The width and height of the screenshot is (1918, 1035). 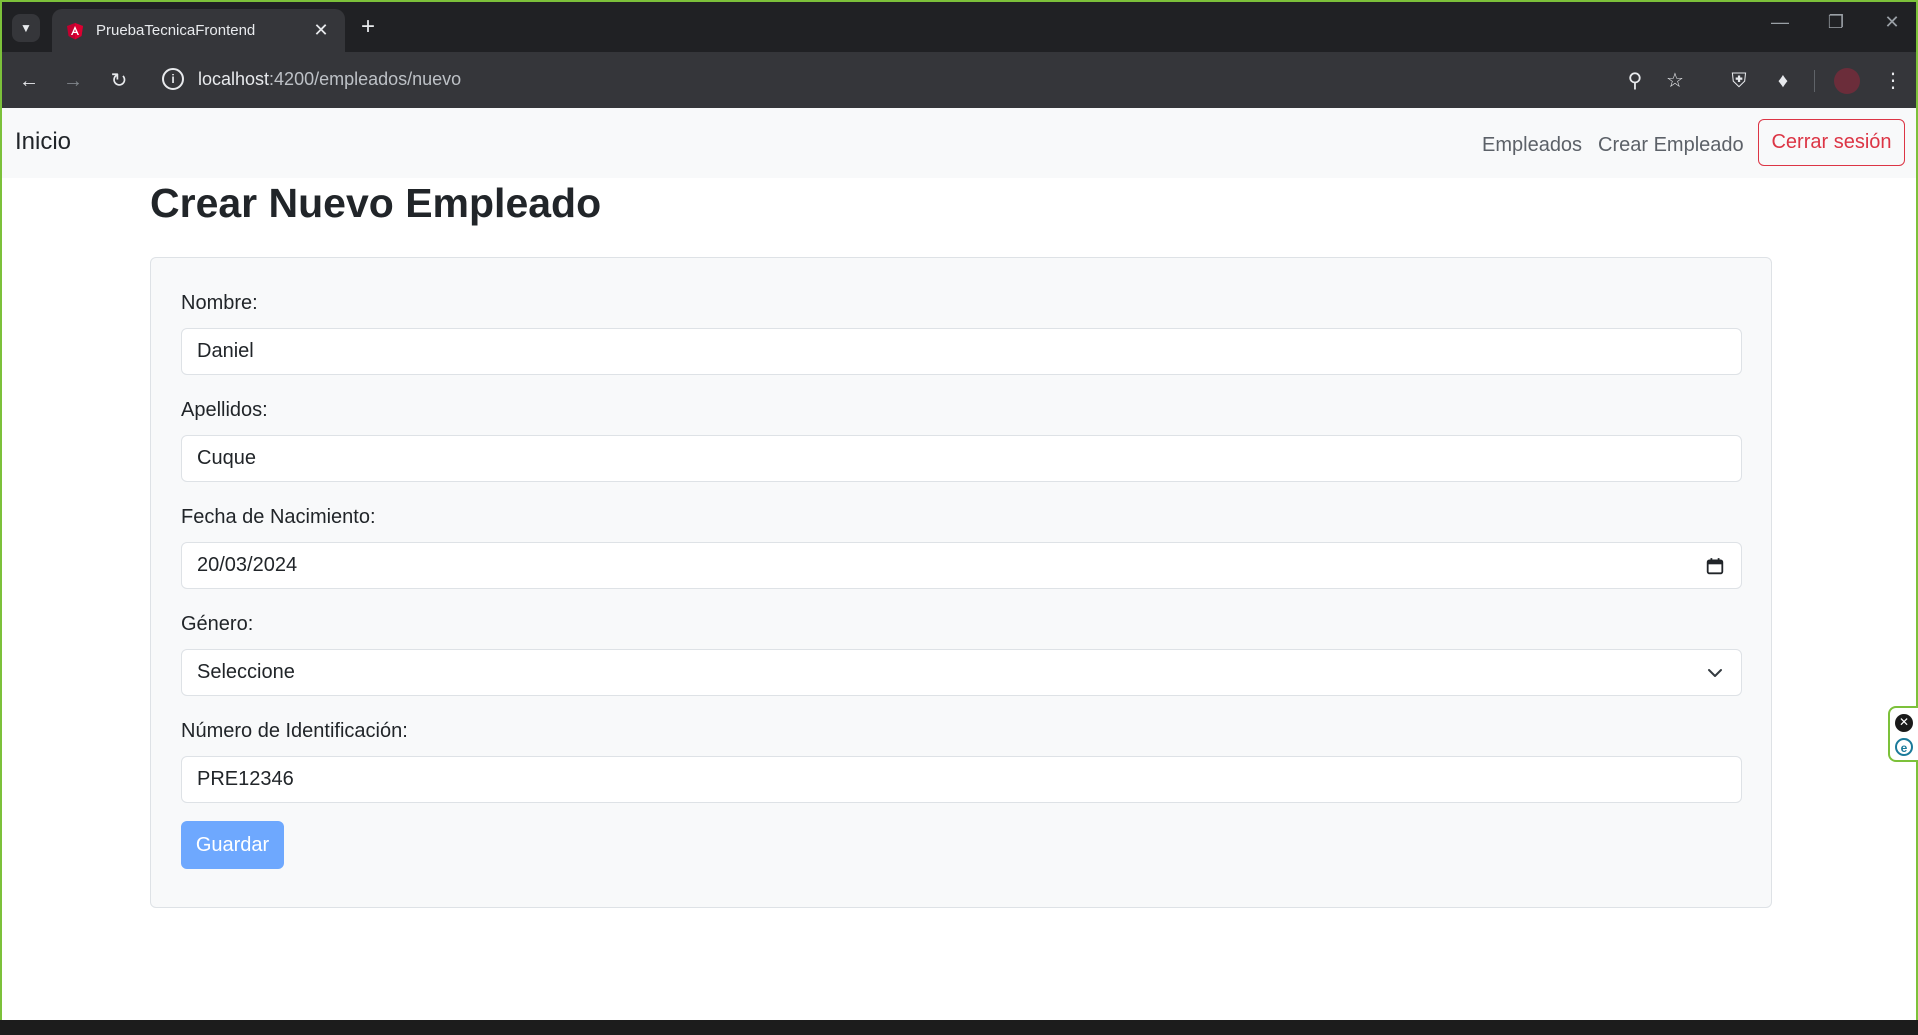 I want to click on identificacion-label: Número de Identificación:, so click(x=294, y=731).